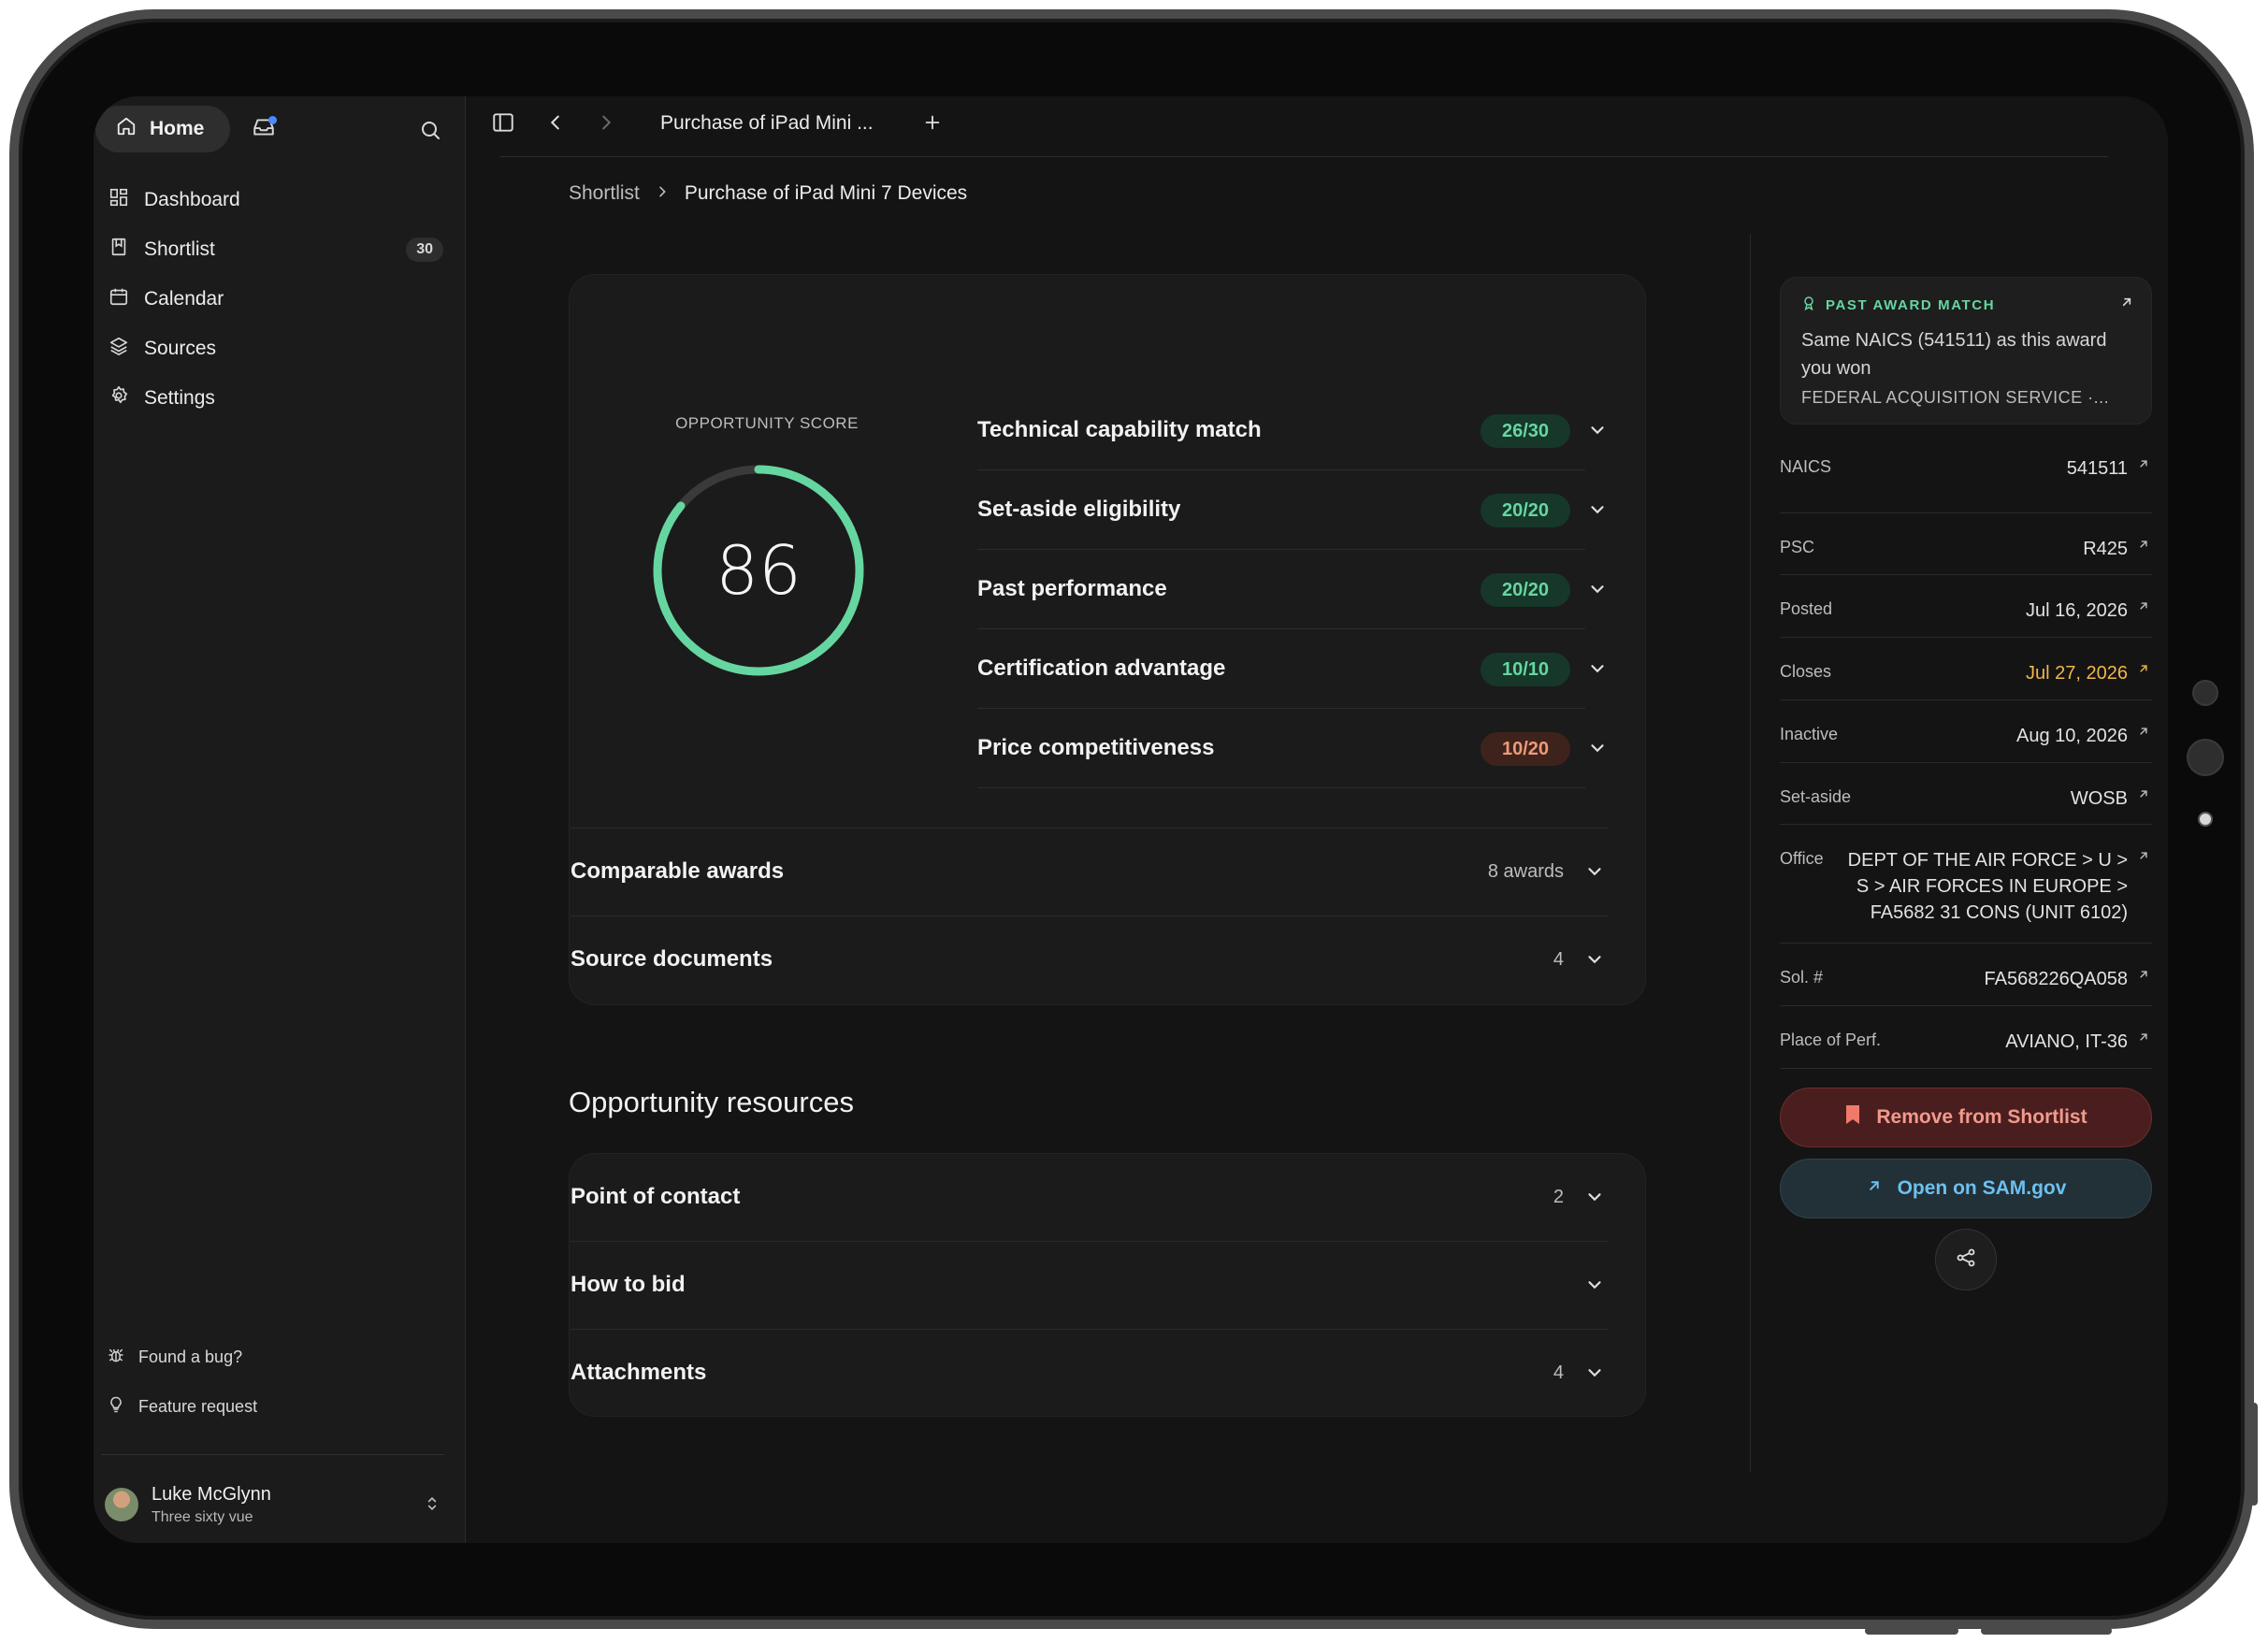 Image resolution: width=2268 pixels, height=1643 pixels. What do you see at coordinates (604, 193) in the screenshot?
I see `breadcrumb-parent: Shortlist` at bounding box center [604, 193].